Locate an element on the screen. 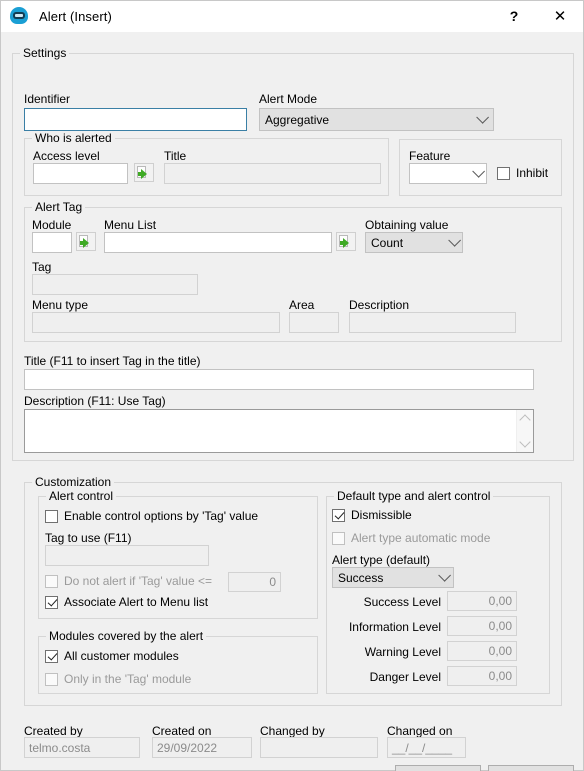  close-icon: ✕ is located at coordinates (560, 16).